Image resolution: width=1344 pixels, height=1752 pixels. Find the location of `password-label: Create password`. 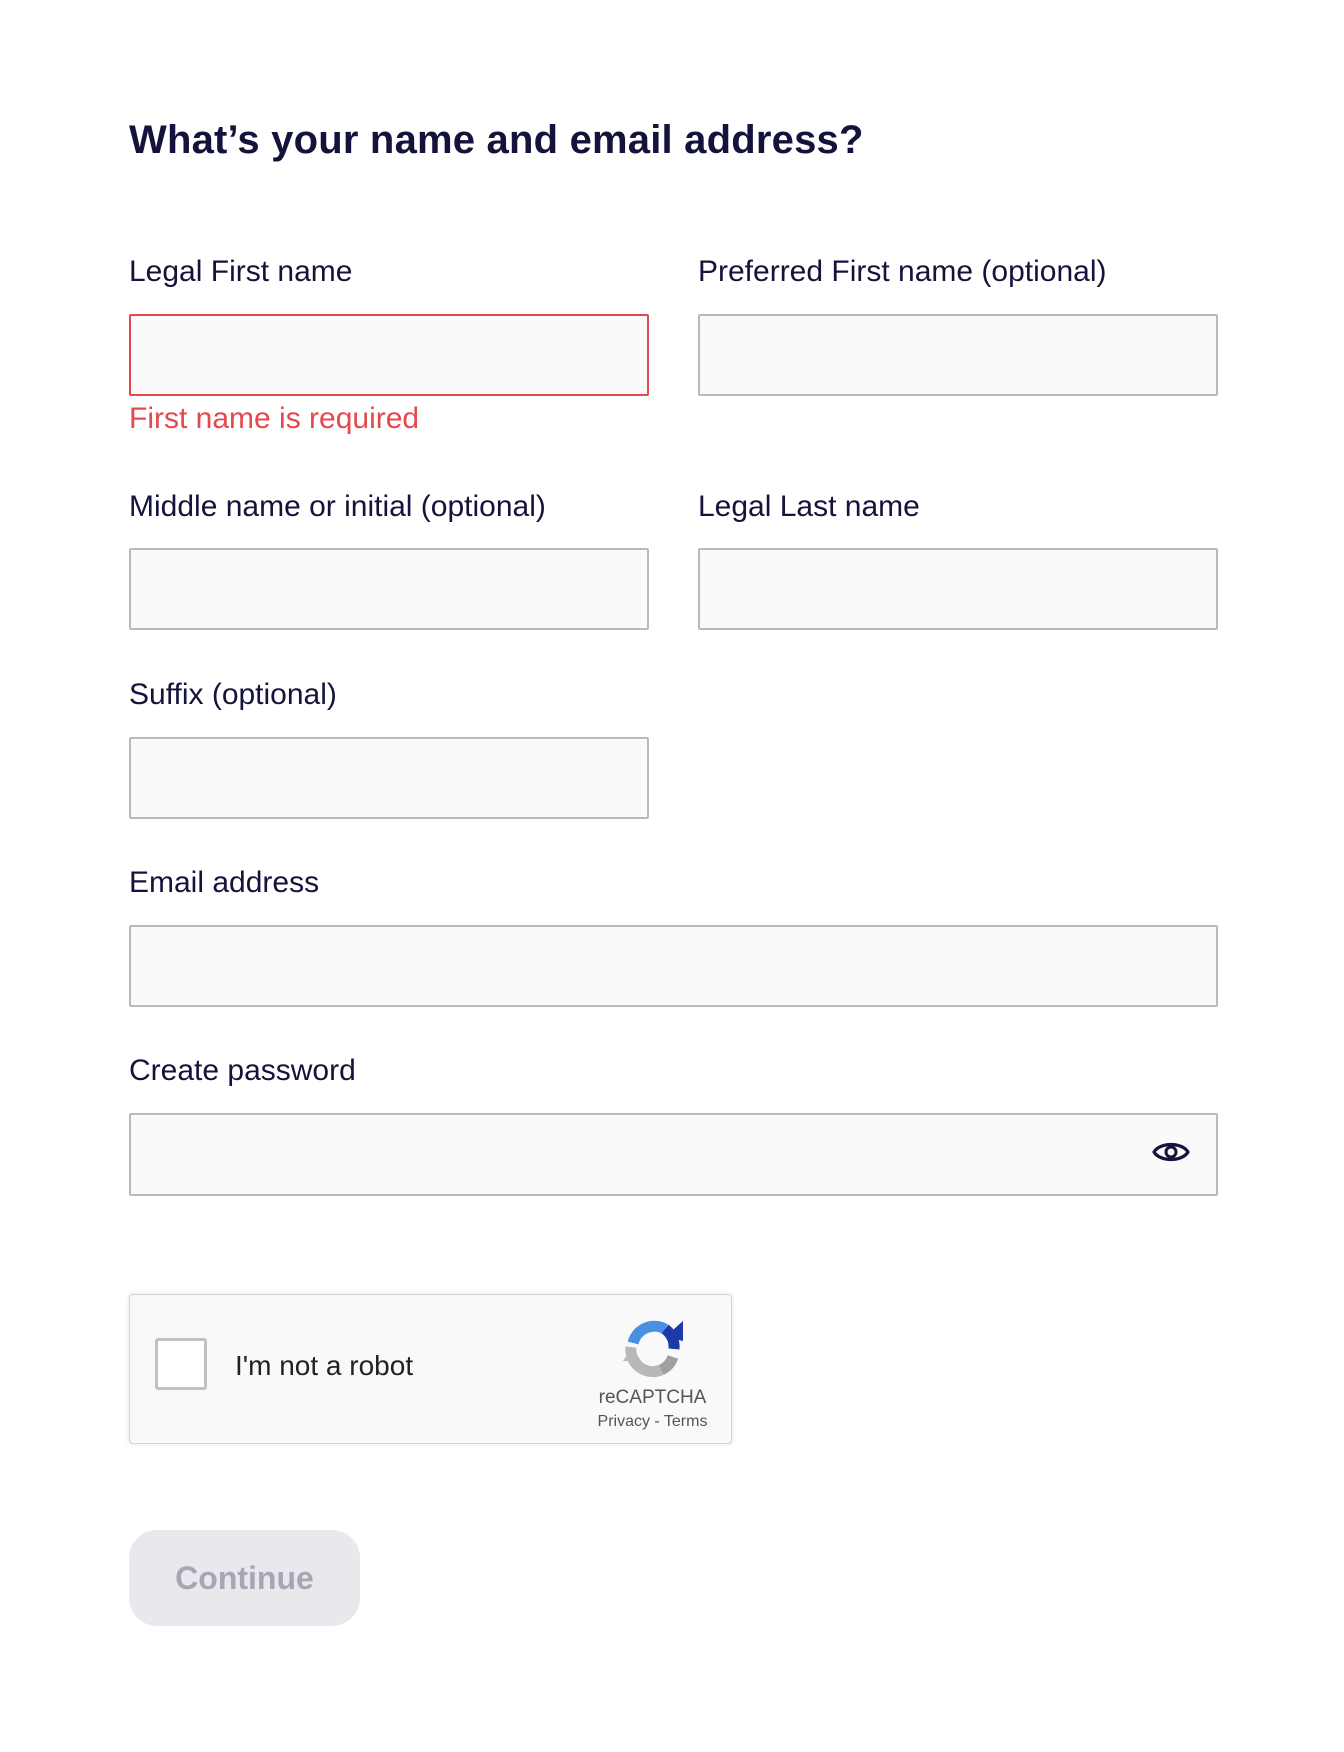

password-label: Create password is located at coordinates (242, 1070).